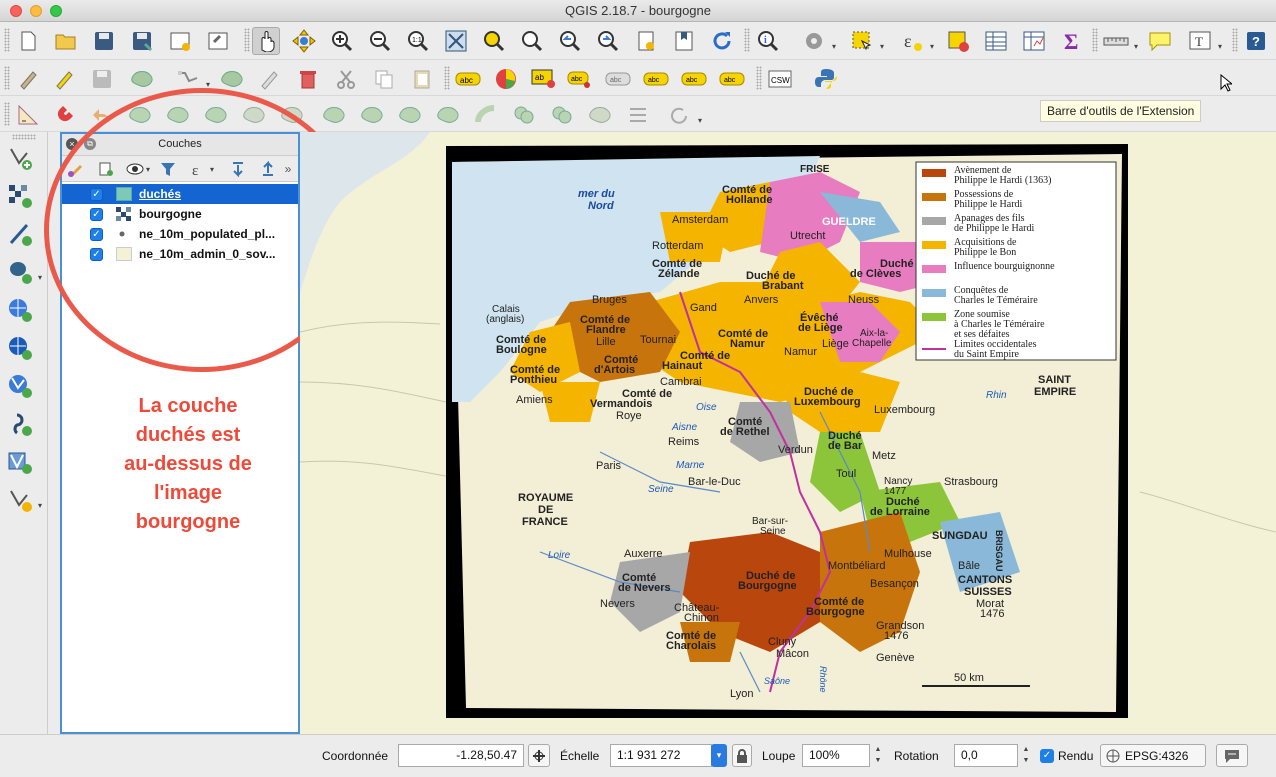 The image size is (1276, 777). What do you see at coordinates (102, 79) in the screenshot?
I see `save-edits-icon` at bounding box center [102, 79].